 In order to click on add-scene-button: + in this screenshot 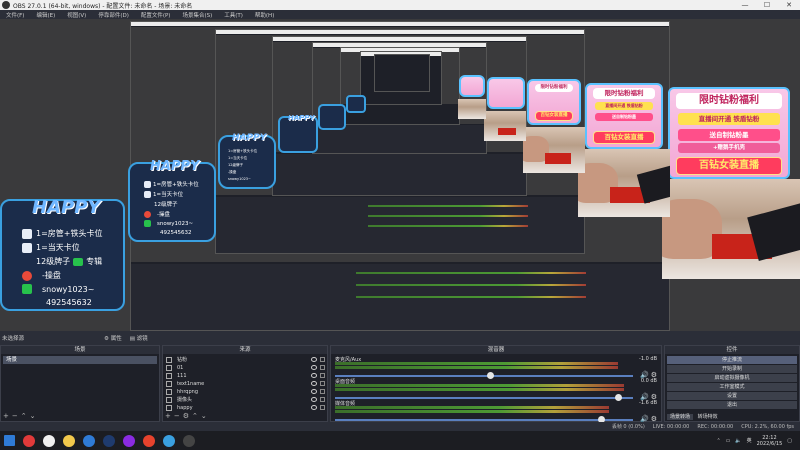, I will do `click(7, 416)`.